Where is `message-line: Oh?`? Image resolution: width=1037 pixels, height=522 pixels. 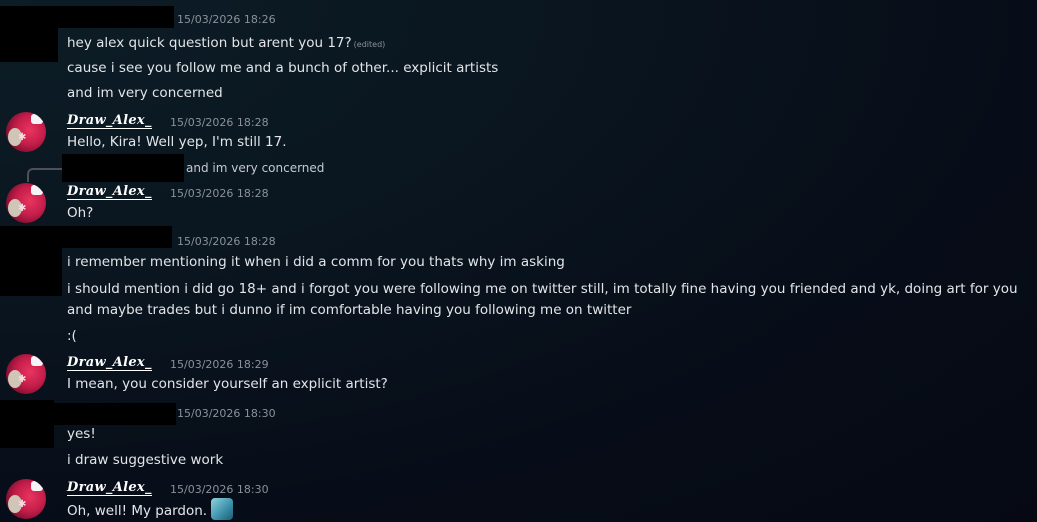
message-line: Oh? is located at coordinates (80, 213).